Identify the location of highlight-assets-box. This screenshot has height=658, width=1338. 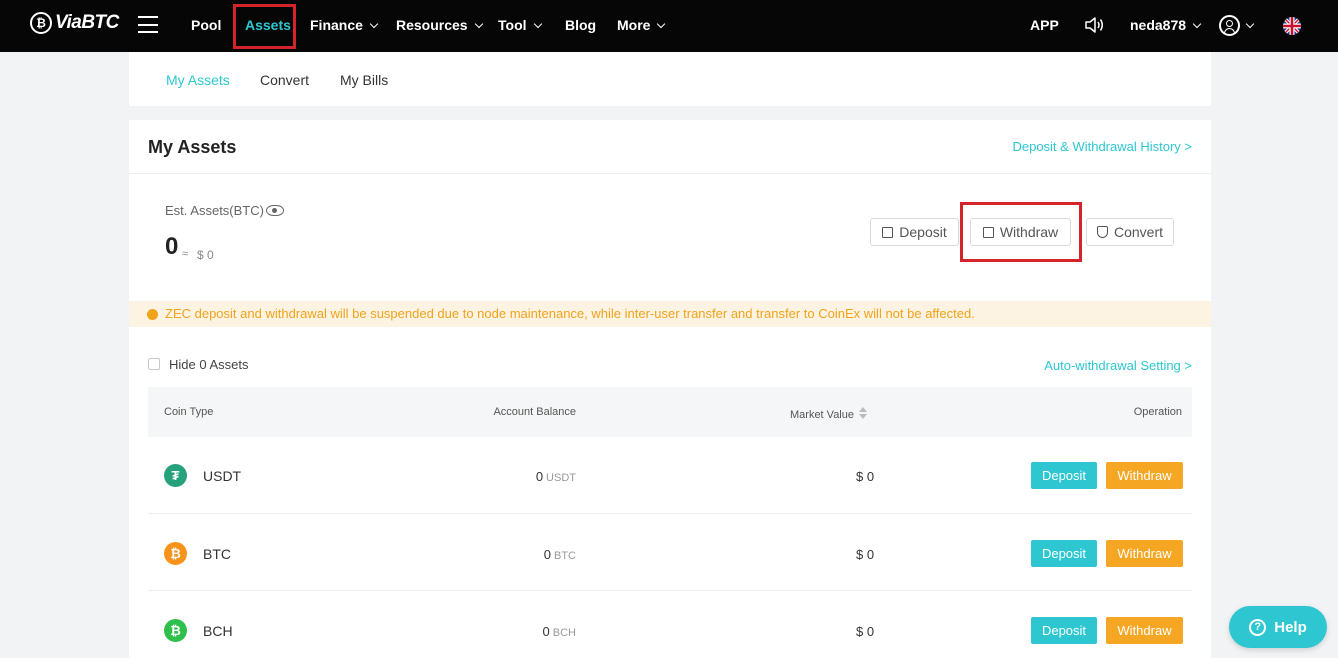
(264, 26).